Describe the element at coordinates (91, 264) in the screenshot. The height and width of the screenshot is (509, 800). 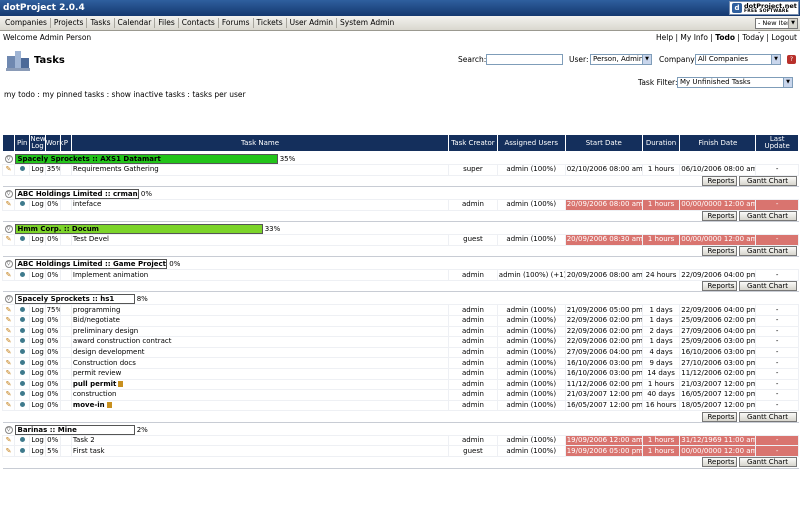
I see `project-progress-bar: ABC Holdings Limited :: Game Project` at that location.